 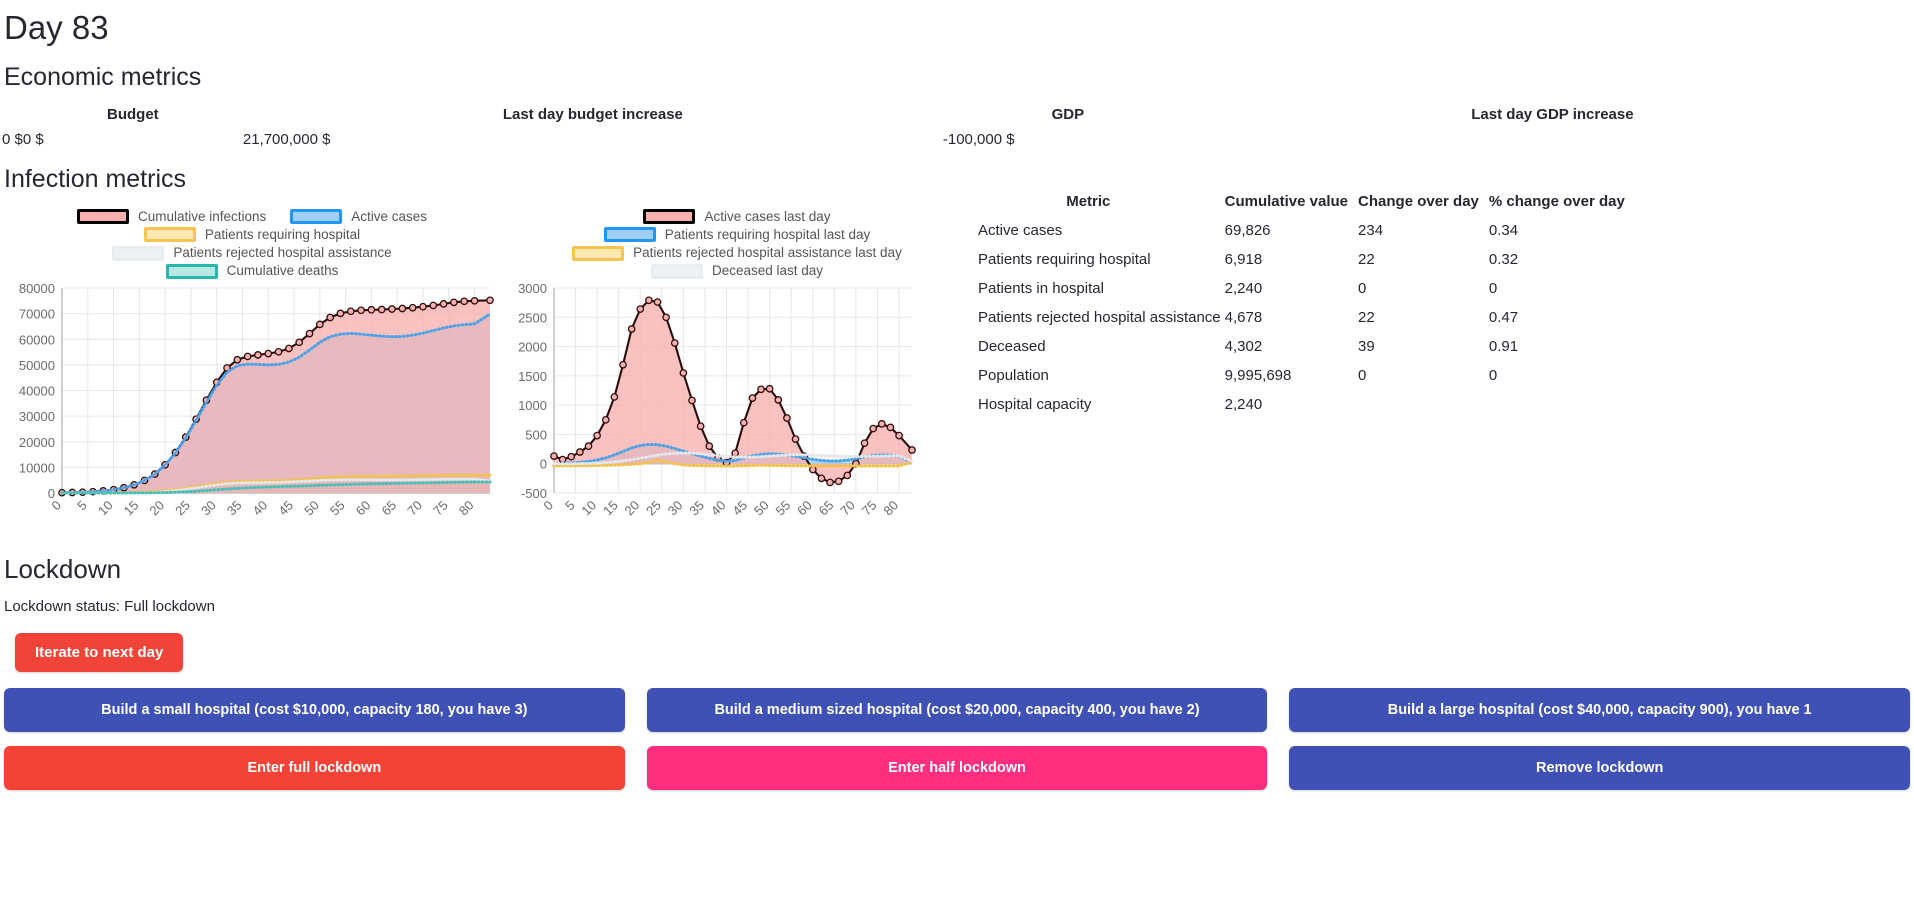 What do you see at coordinates (1243, 317) in the screenshot?
I see `metric-cell-cumulative: 4,678` at bounding box center [1243, 317].